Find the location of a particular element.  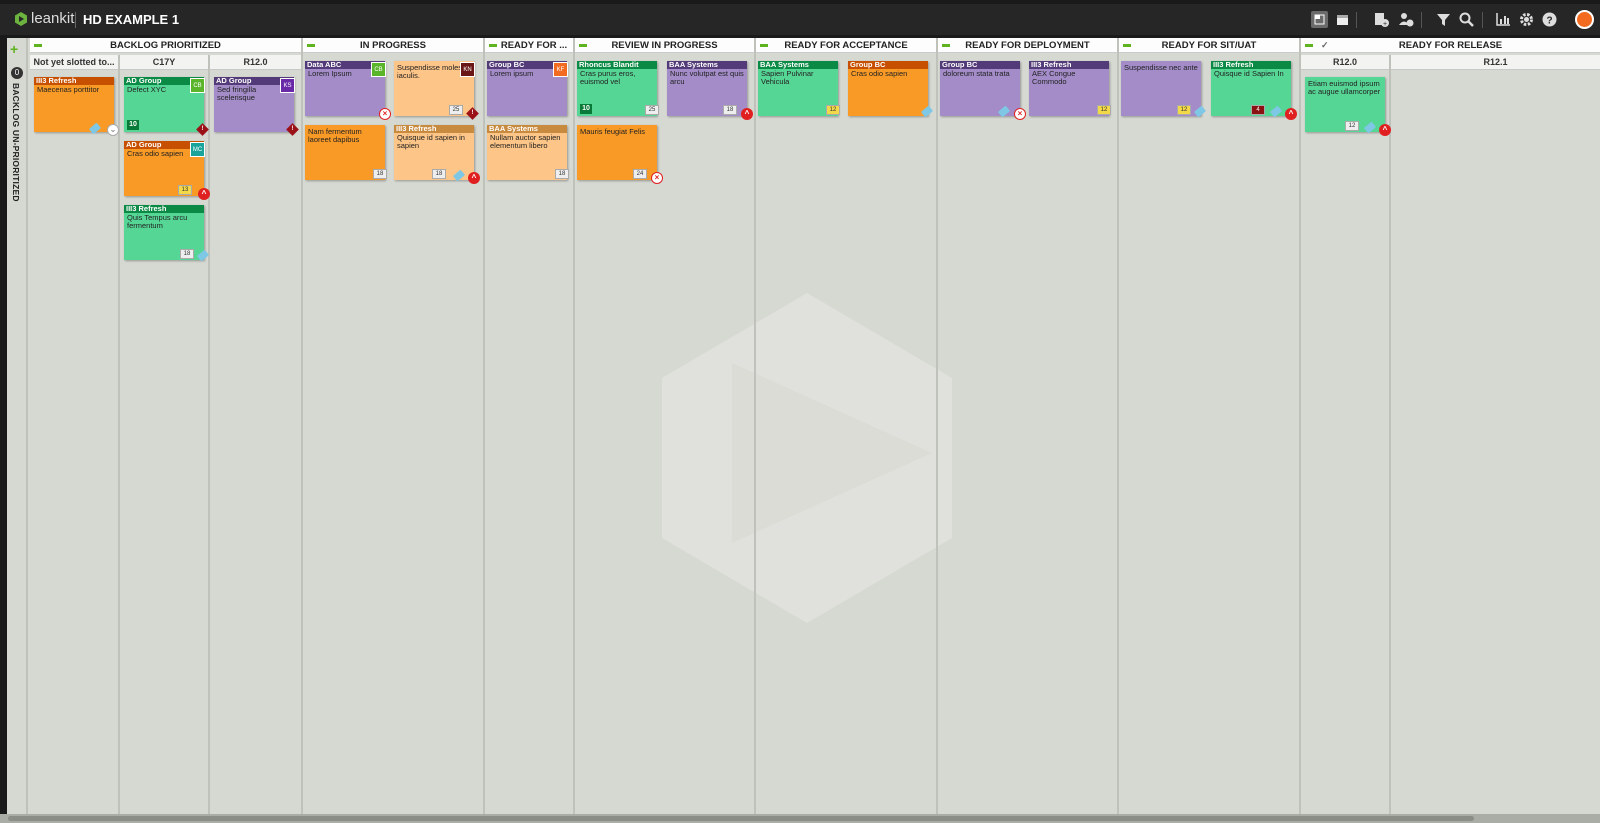

due-date-calendar-icon: 13 is located at coordinates (185, 190).